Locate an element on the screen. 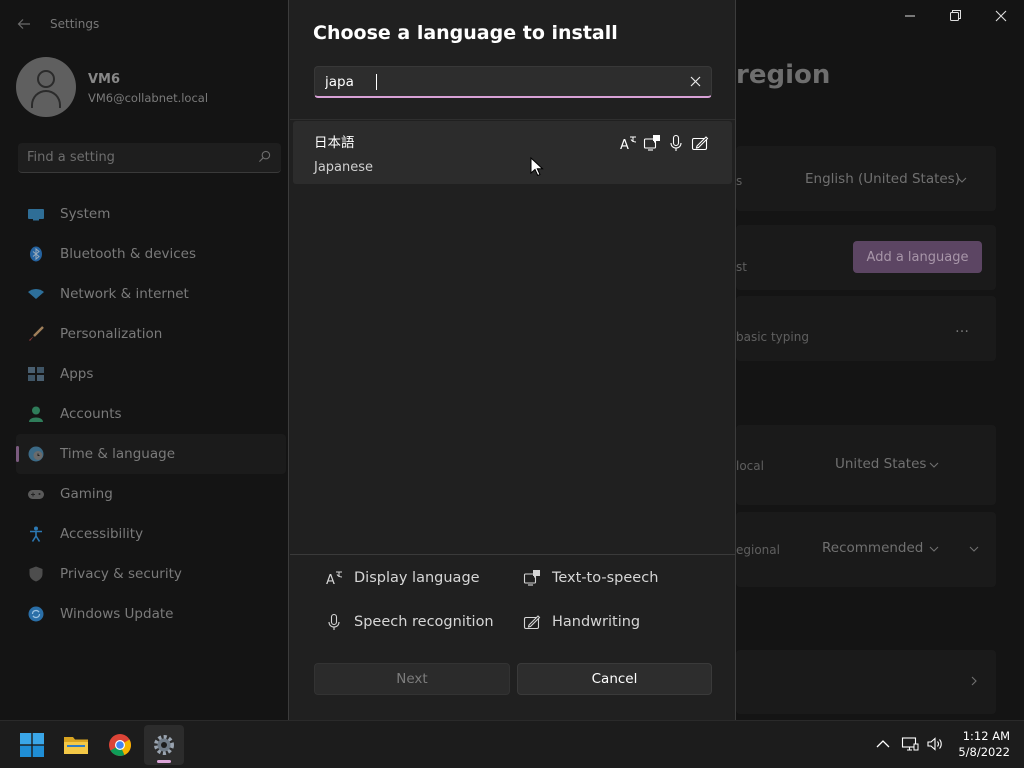 The width and height of the screenshot is (1024, 768). update-icon is located at coordinates (36, 614).